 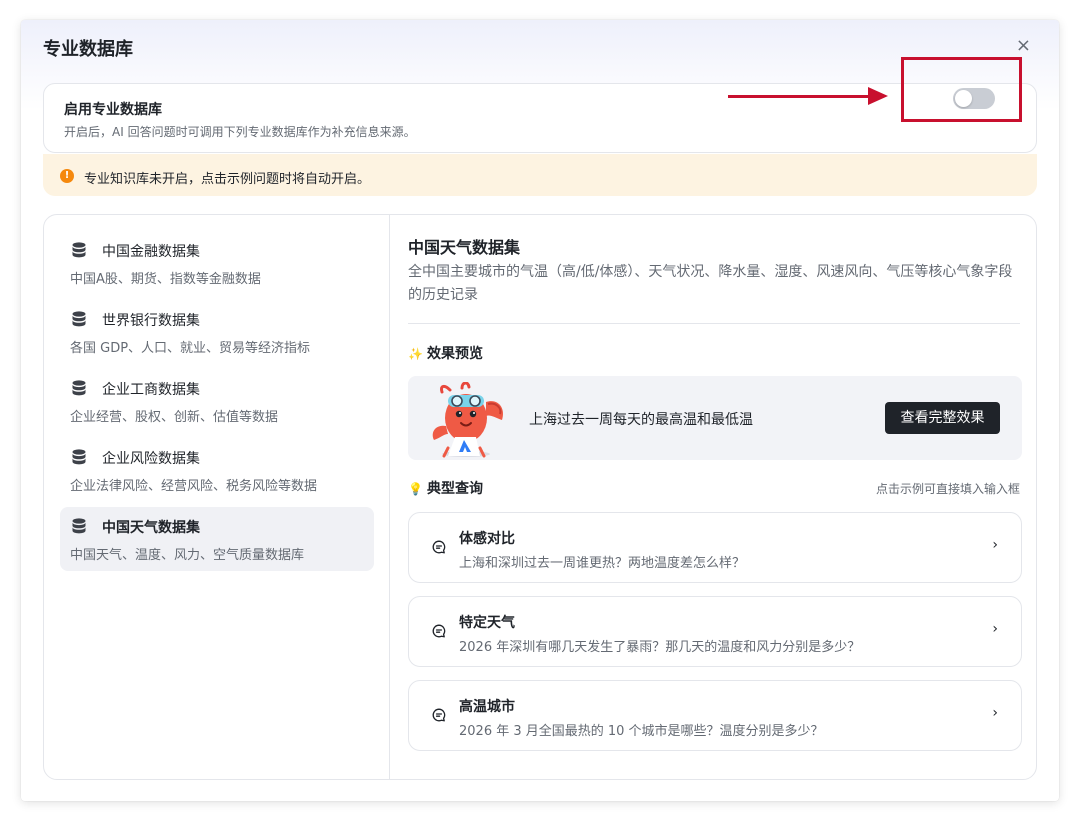 I want to click on close-icon: ×, so click(x=1023, y=46).